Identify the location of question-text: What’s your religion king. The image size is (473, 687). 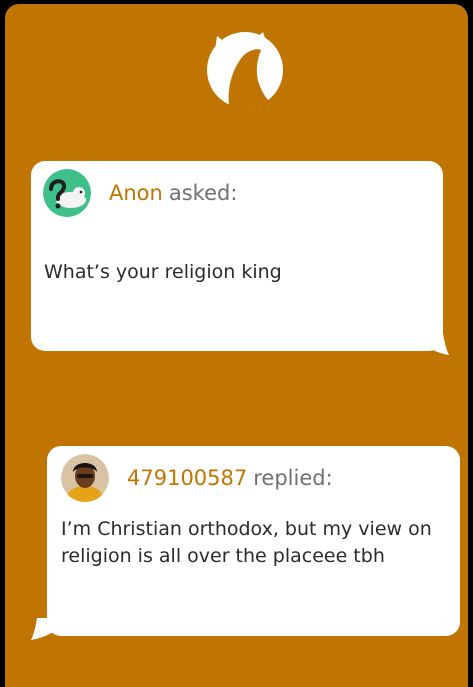
(163, 272).